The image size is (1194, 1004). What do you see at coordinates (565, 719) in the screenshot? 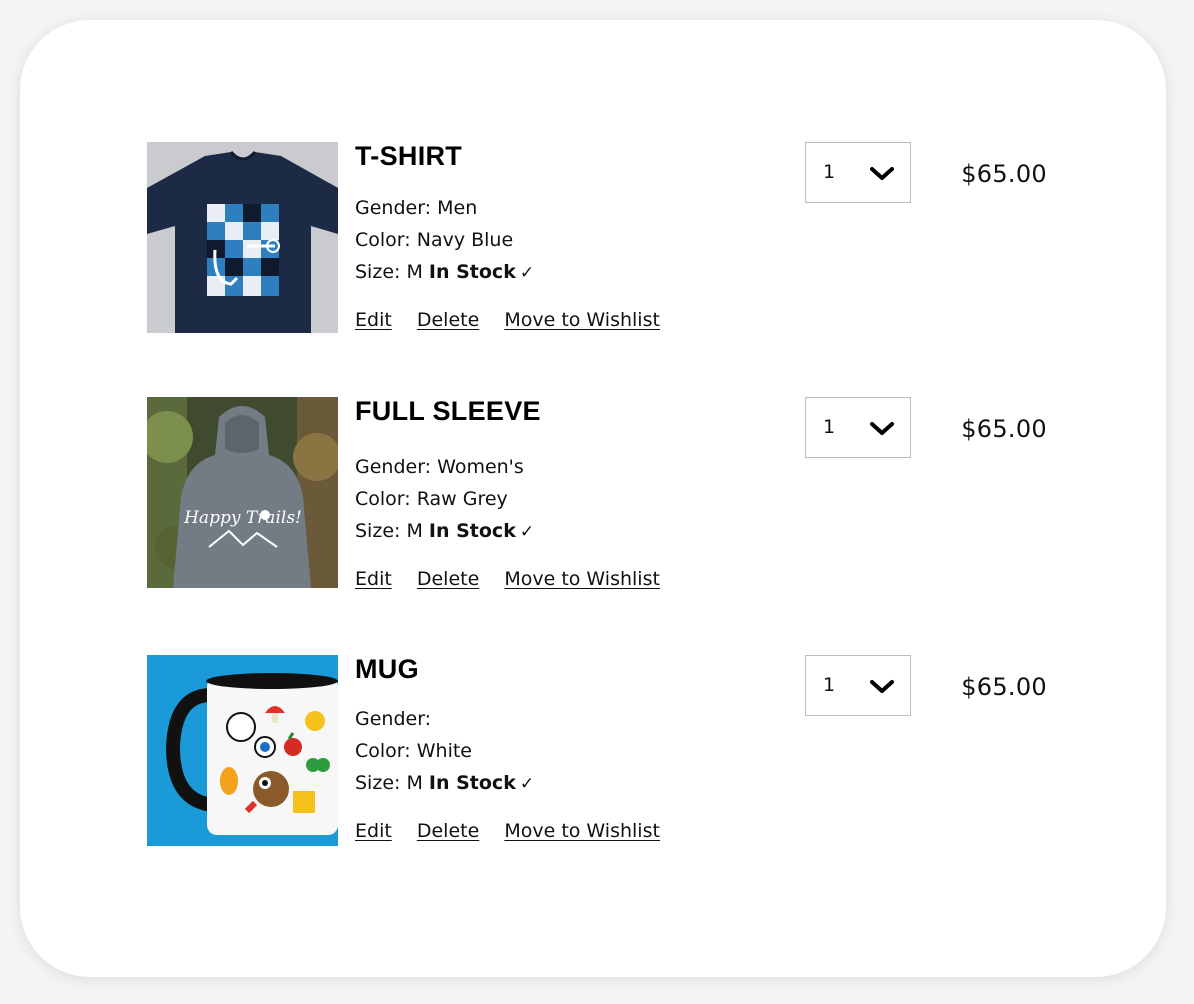
I see `gender-row: Gender:` at bounding box center [565, 719].